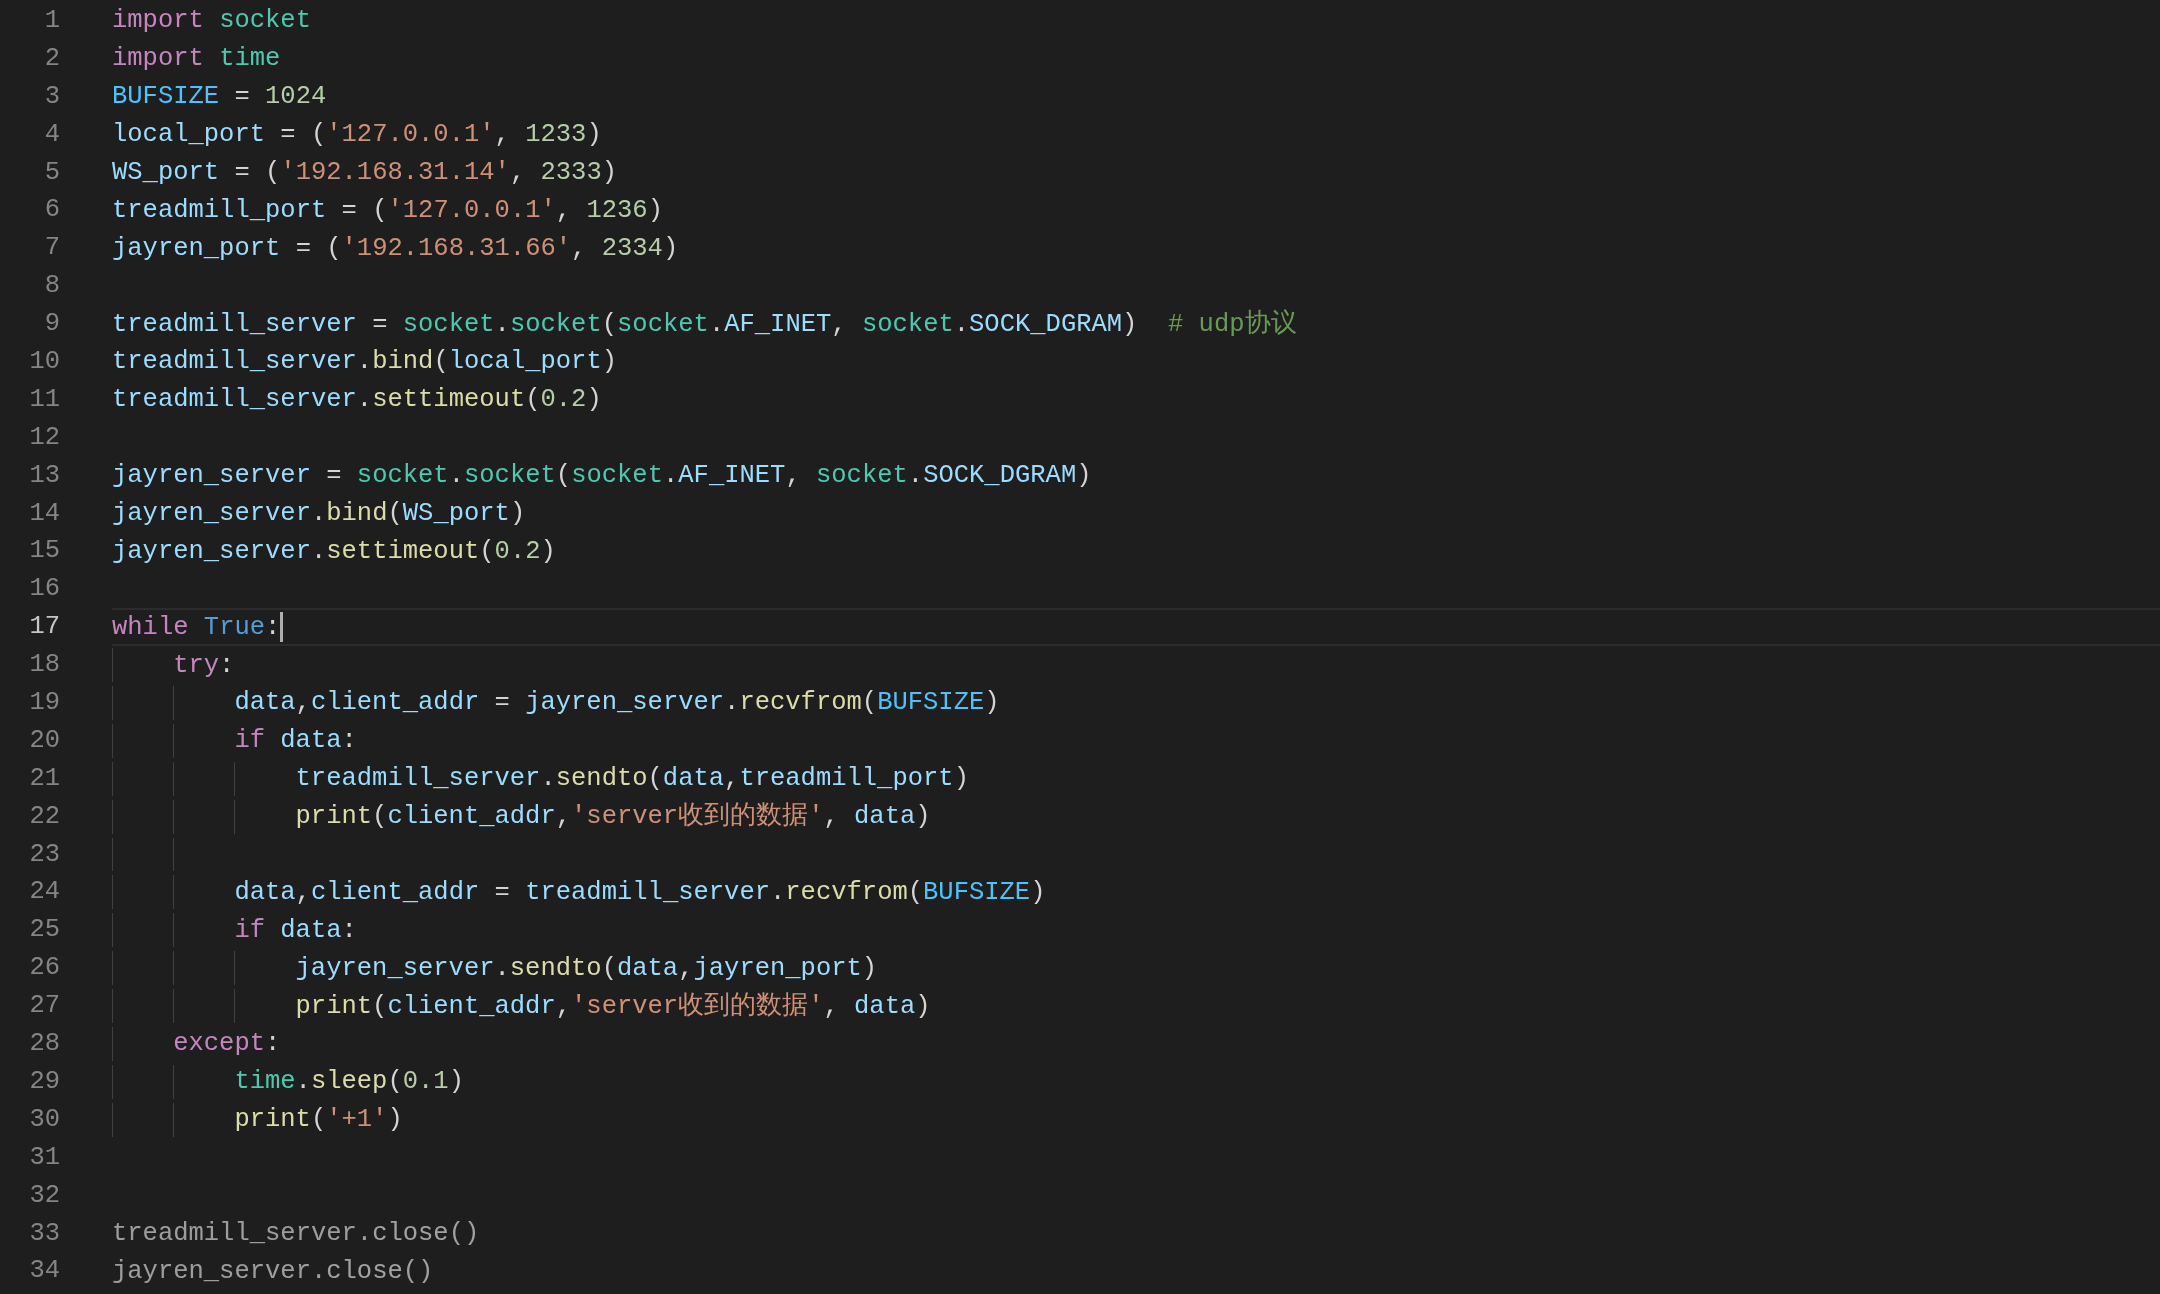  Describe the element at coordinates (44, 665) in the screenshot. I see `line-number: 18` at that location.